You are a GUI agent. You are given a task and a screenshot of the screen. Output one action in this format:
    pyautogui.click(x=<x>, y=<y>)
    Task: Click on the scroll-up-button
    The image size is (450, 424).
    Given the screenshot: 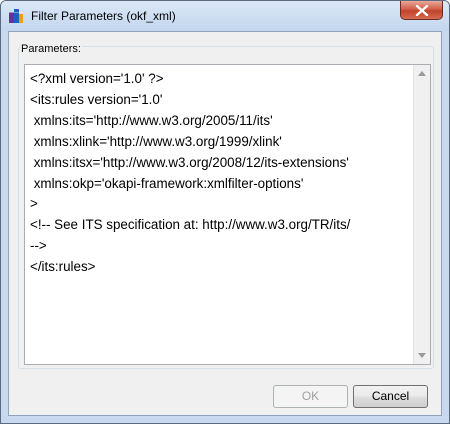 What is the action you would take?
    pyautogui.click(x=422, y=73)
    